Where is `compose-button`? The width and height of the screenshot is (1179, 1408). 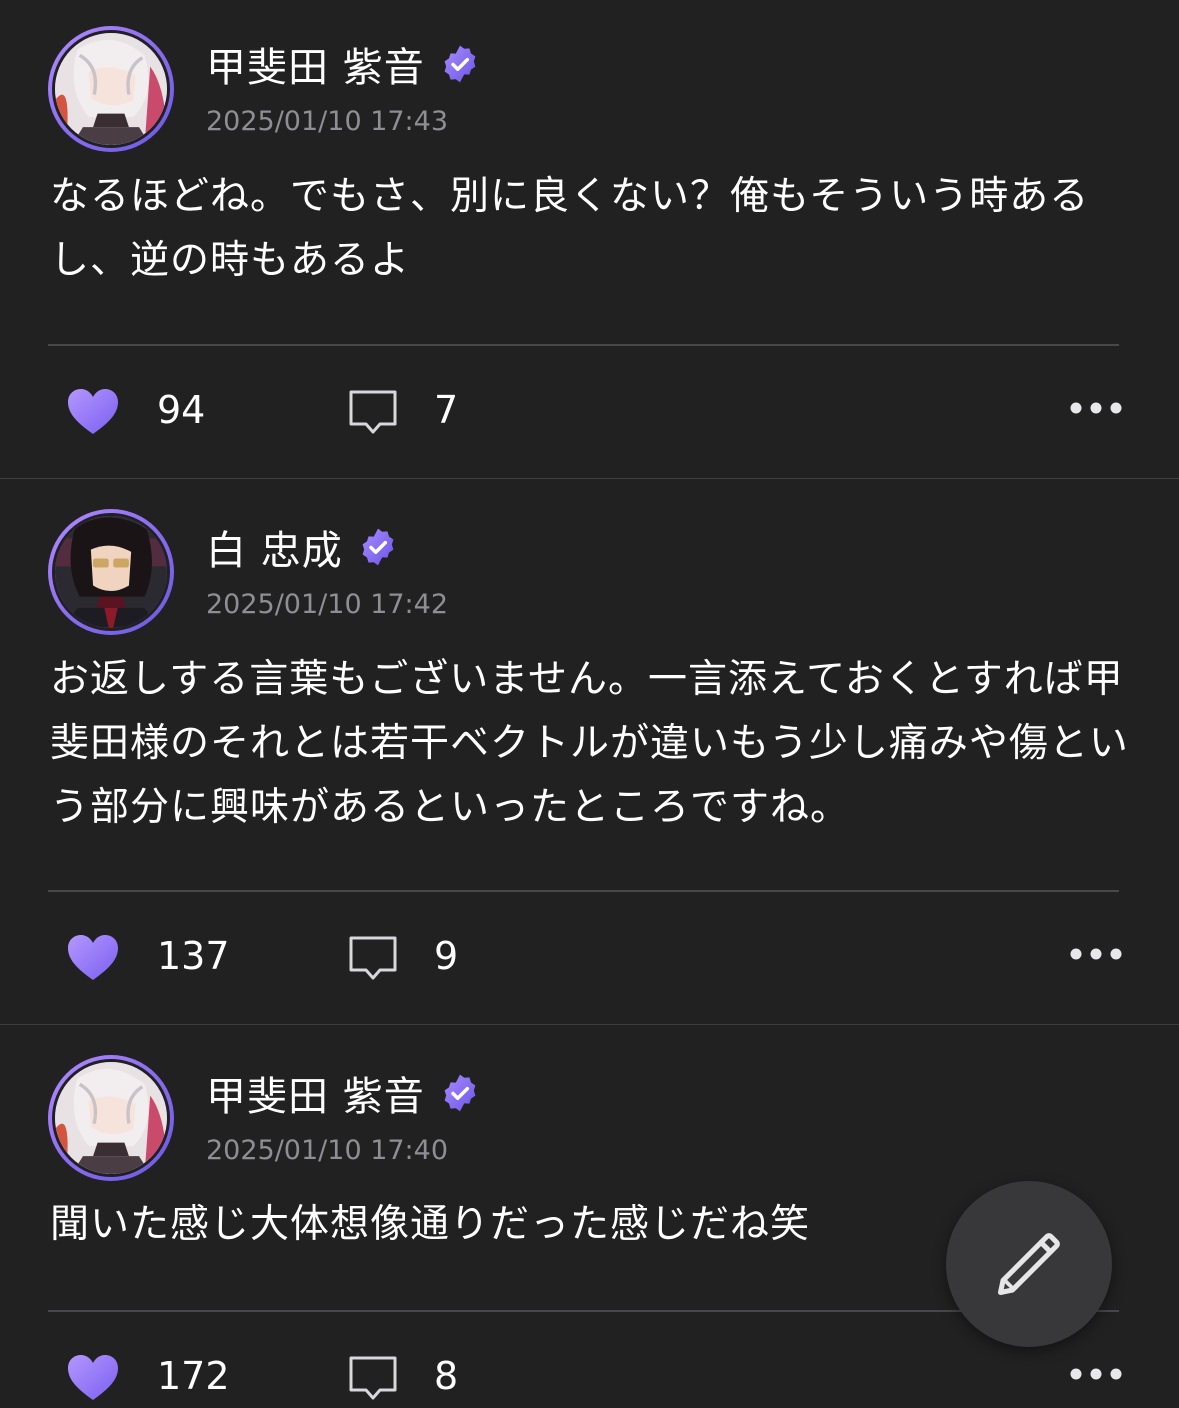
compose-button is located at coordinates (1029, 1264).